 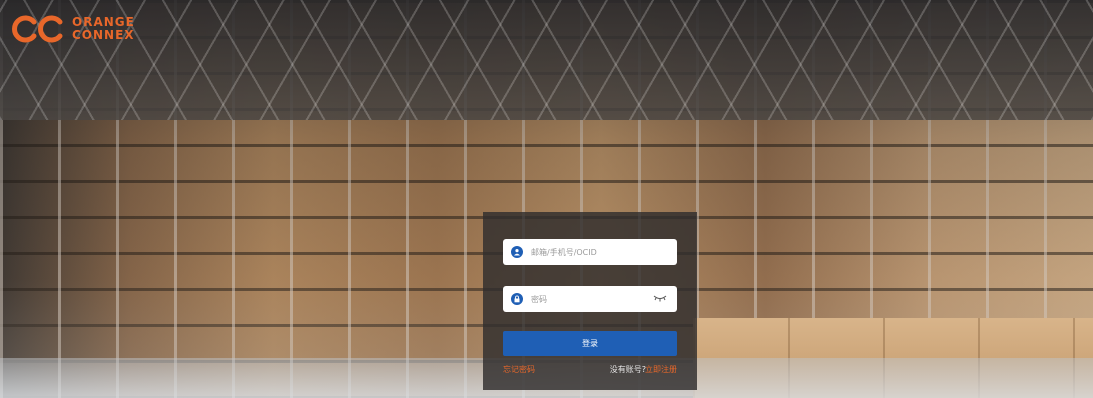 I want to click on forgot-password-link: 忘记密码, so click(x=519, y=369).